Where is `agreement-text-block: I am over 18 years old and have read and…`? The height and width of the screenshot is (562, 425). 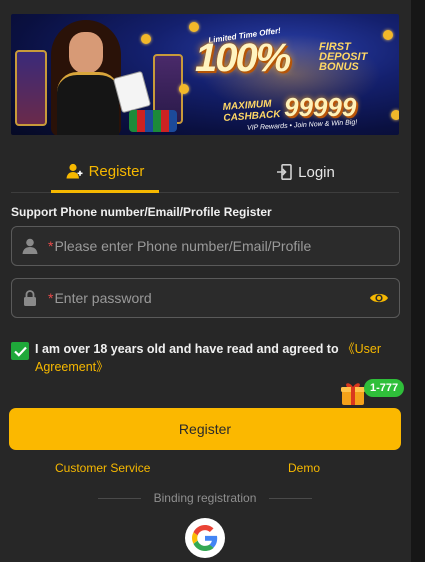
agreement-text-block: I am over 18 years old and have read and… is located at coordinates (213, 358).